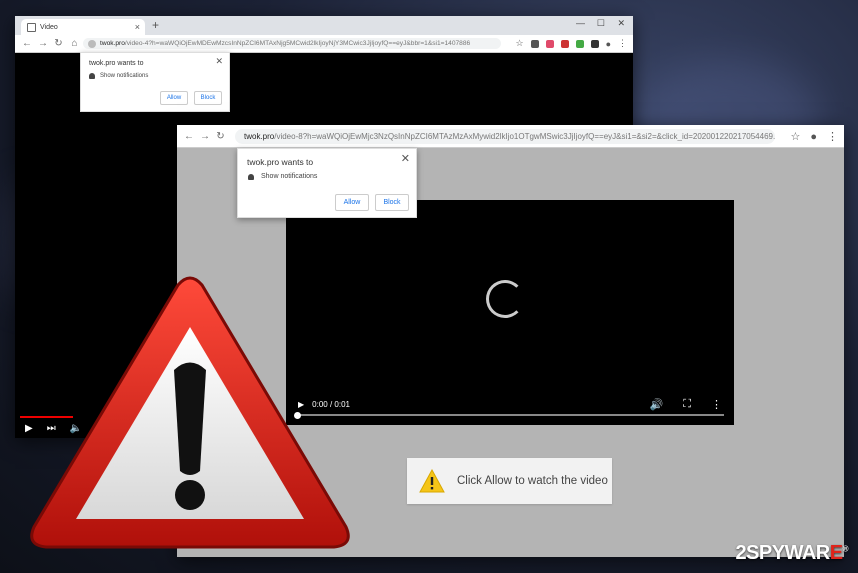  I want to click on minimize-icon: —, so click(580, 23).